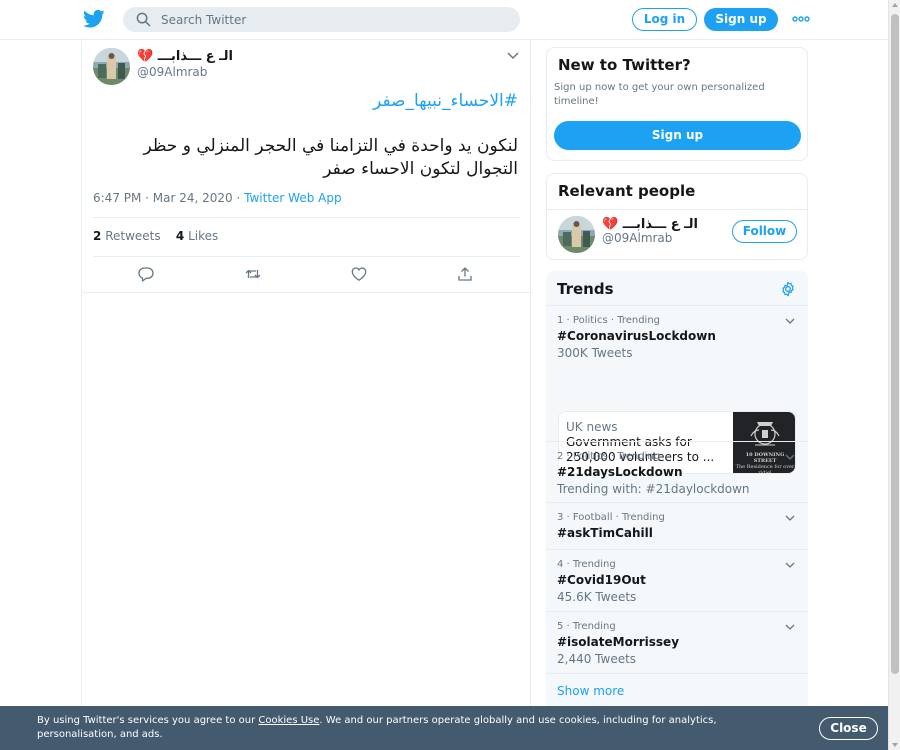 This screenshot has height=750, width=900. What do you see at coordinates (97, 236) in the screenshot?
I see `retweets-count: 2` at bounding box center [97, 236].